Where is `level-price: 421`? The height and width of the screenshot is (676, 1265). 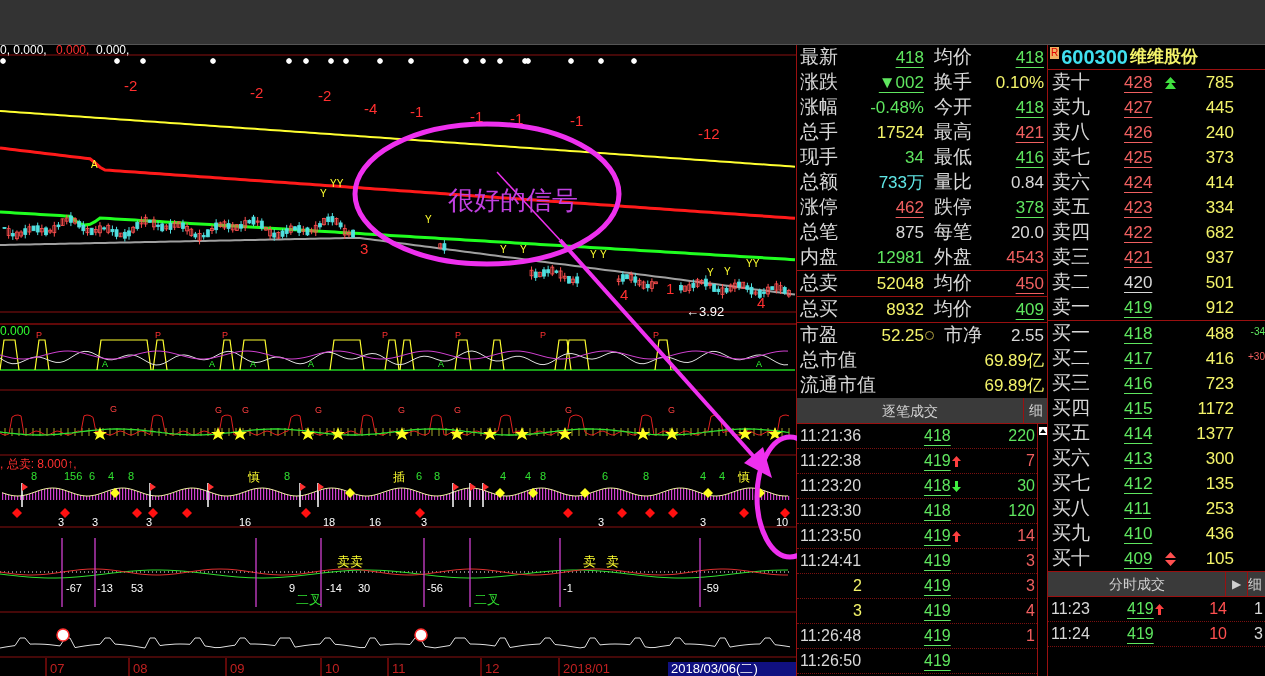 level-price: 421 is located at coordinates (1139, 257).